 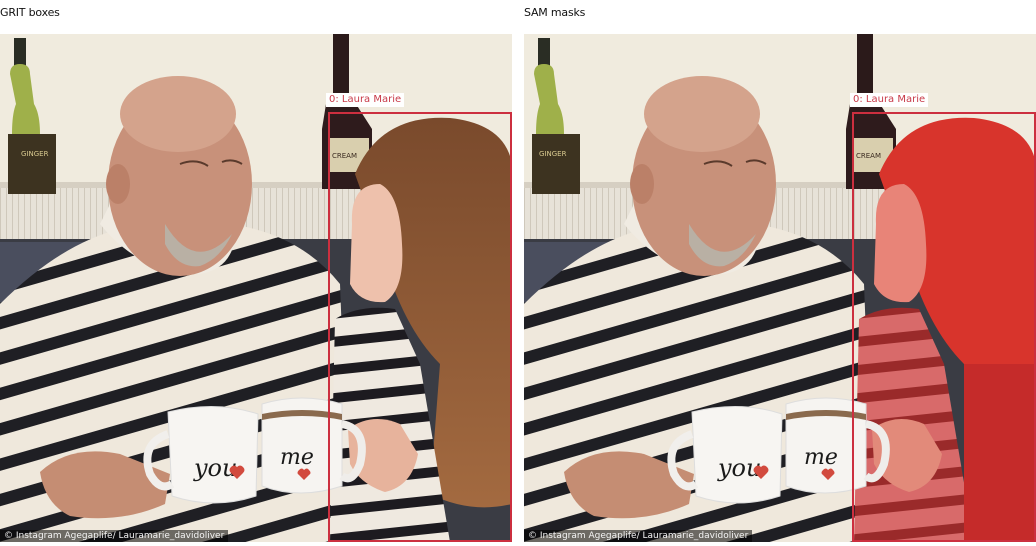 What do you see at coordinates (30, 12) in the screenshot?
I see `panel-title-grit: GRIT boxes` at bounding box center [30, 12].